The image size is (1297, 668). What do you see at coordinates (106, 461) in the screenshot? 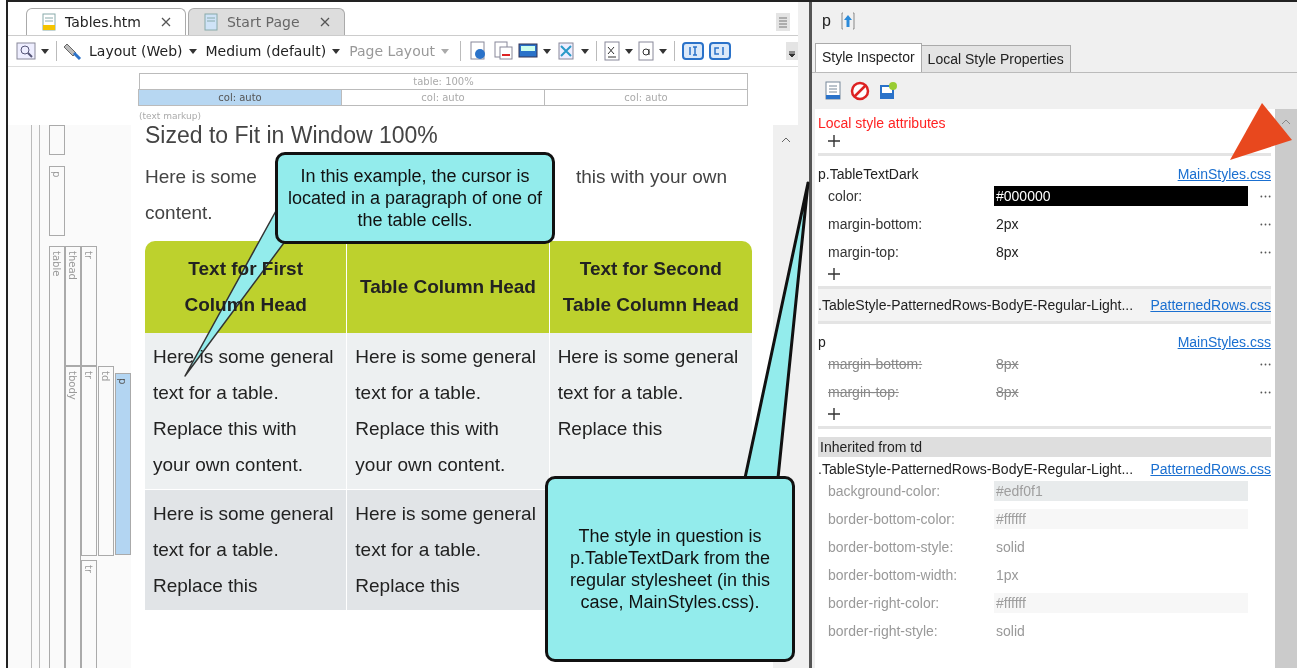
I see `structure-bar: td` at bounding box center [106, 461].